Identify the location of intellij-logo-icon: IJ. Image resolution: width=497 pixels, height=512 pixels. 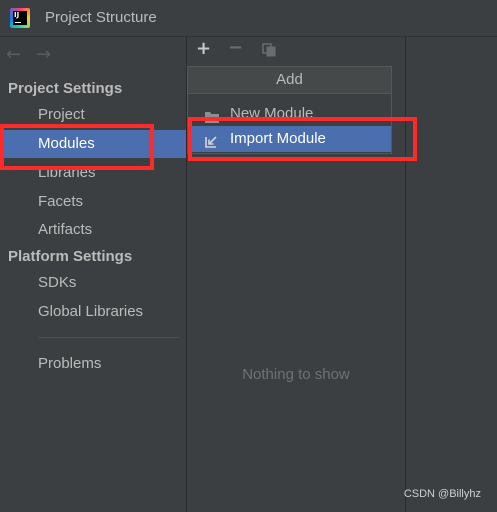
(20, 18).